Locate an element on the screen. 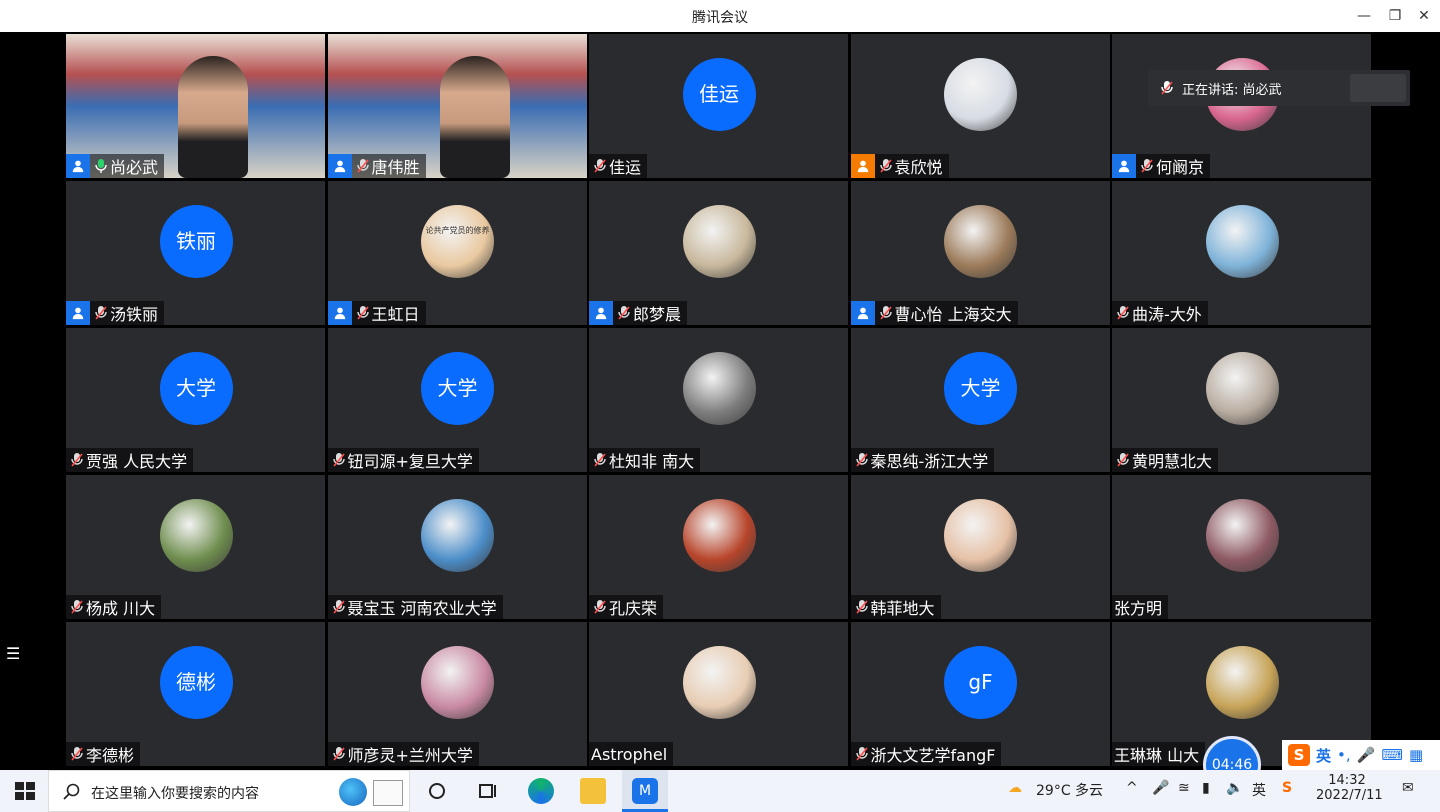  nameplate: 杨成 川大 is located at coordinates (114, 607).